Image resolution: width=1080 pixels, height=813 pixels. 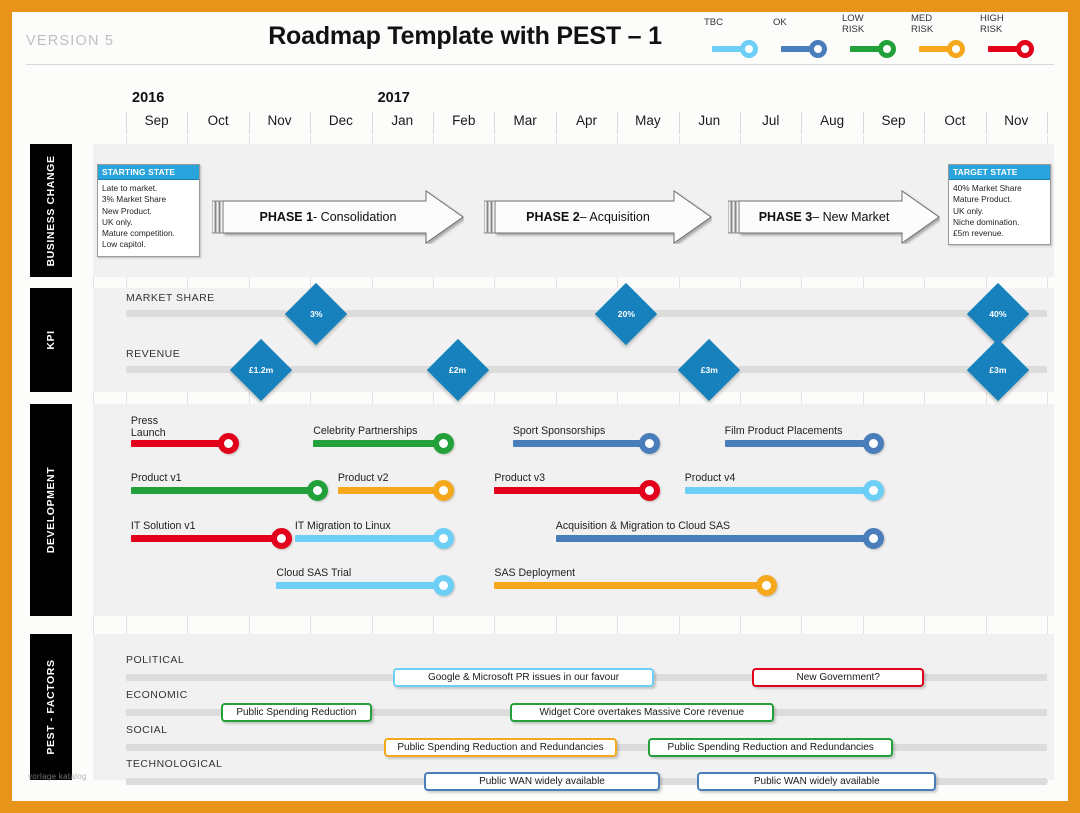 What do you see at coordinates (643, 525) in the screenshot?
I see `development-item-label: Acquisition & Migration to Cloud SAS` at bounding box center [643, 525].